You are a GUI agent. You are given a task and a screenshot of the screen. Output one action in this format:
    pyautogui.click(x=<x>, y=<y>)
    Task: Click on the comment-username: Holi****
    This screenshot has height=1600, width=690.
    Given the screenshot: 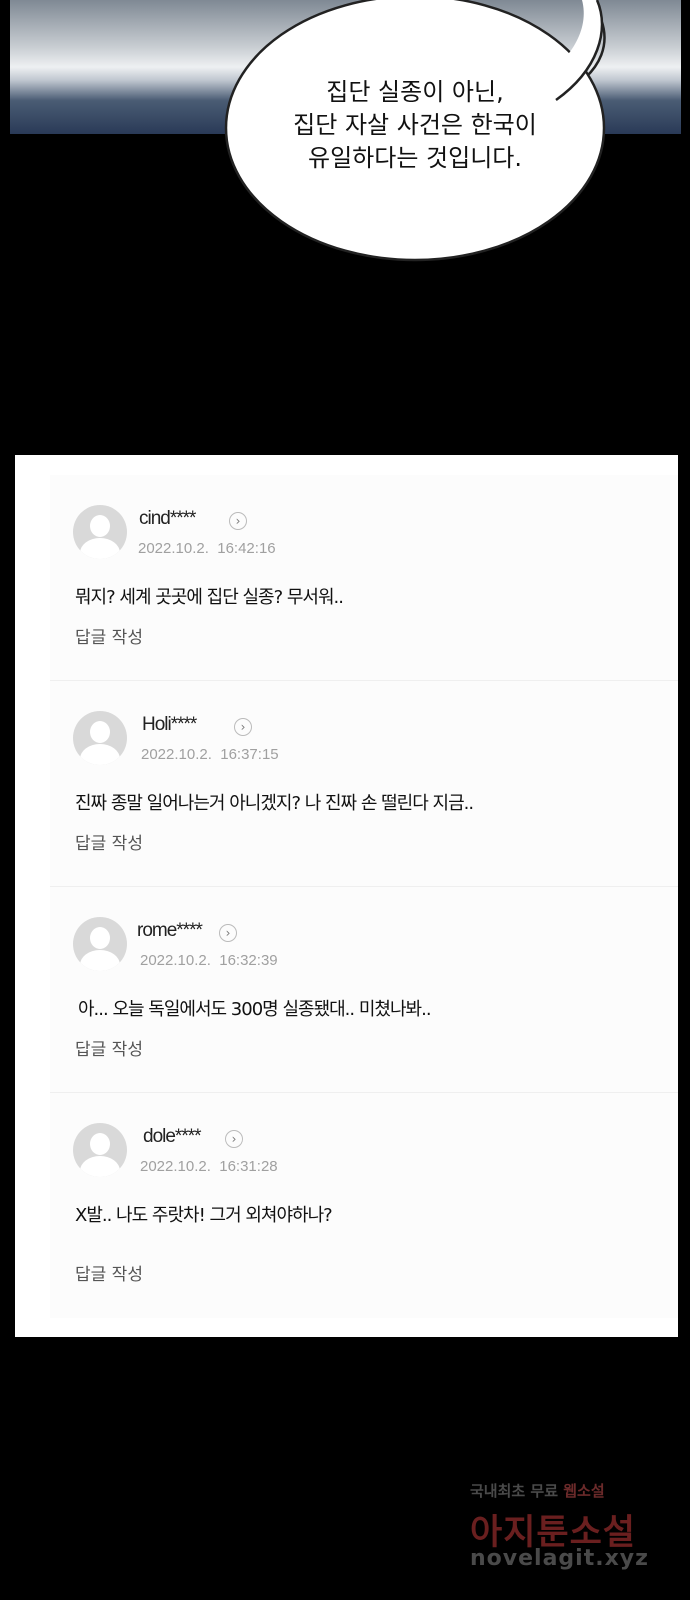 What is the action you would take?
    pyautogui.click(x=169, y=725)
    